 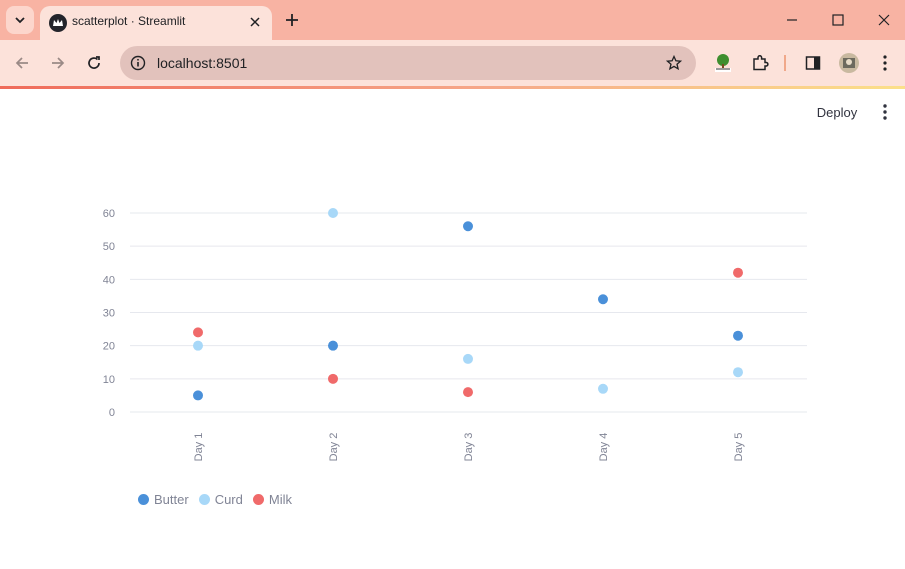 I want to click on x-tick-label: Day 4, so click(x=604, y=447).